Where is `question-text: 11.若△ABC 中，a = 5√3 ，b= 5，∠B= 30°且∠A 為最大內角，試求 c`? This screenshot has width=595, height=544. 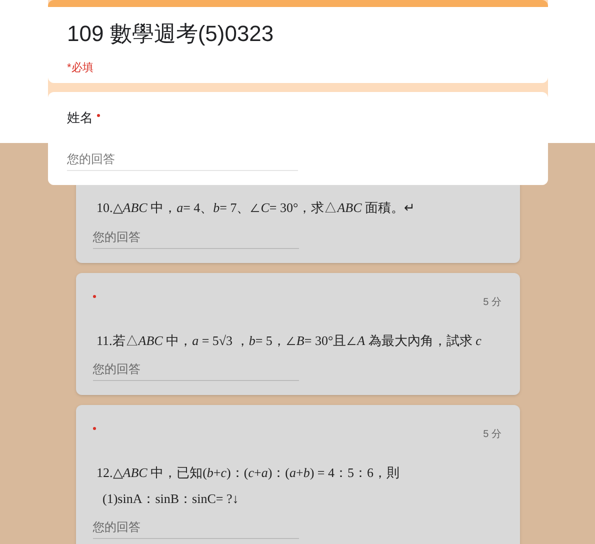
question-text: 11.若△ABC 中，a = 5√3 ，b= 5，∠B= 30°且∠A 為最大內角，試求 c is located at coordinates (289, 341).